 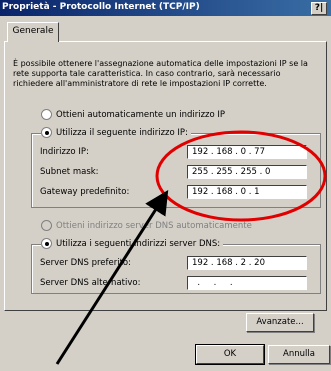 I want to click on preferred-dns-label: Server DNS preferito:, so click(x=85, y=263).